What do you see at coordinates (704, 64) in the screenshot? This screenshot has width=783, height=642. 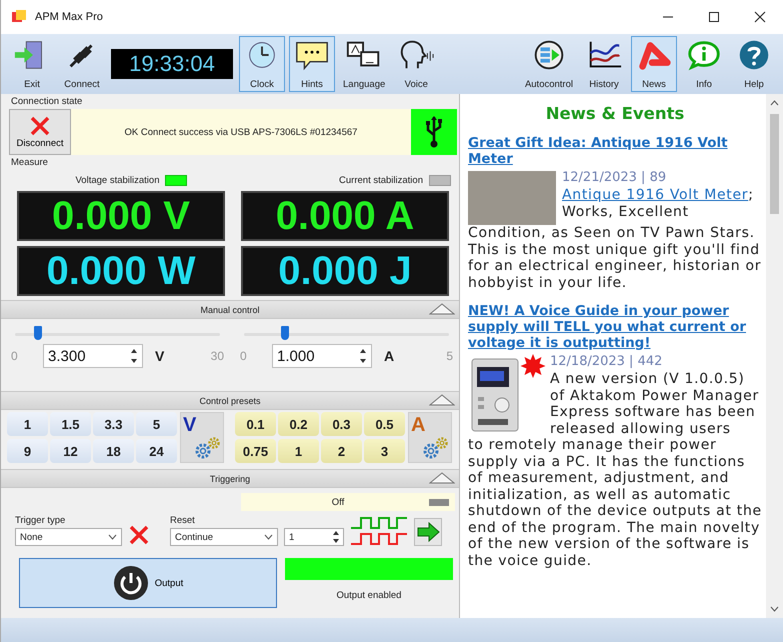 I see `info-button: Info` at bounding box center [704, 64].